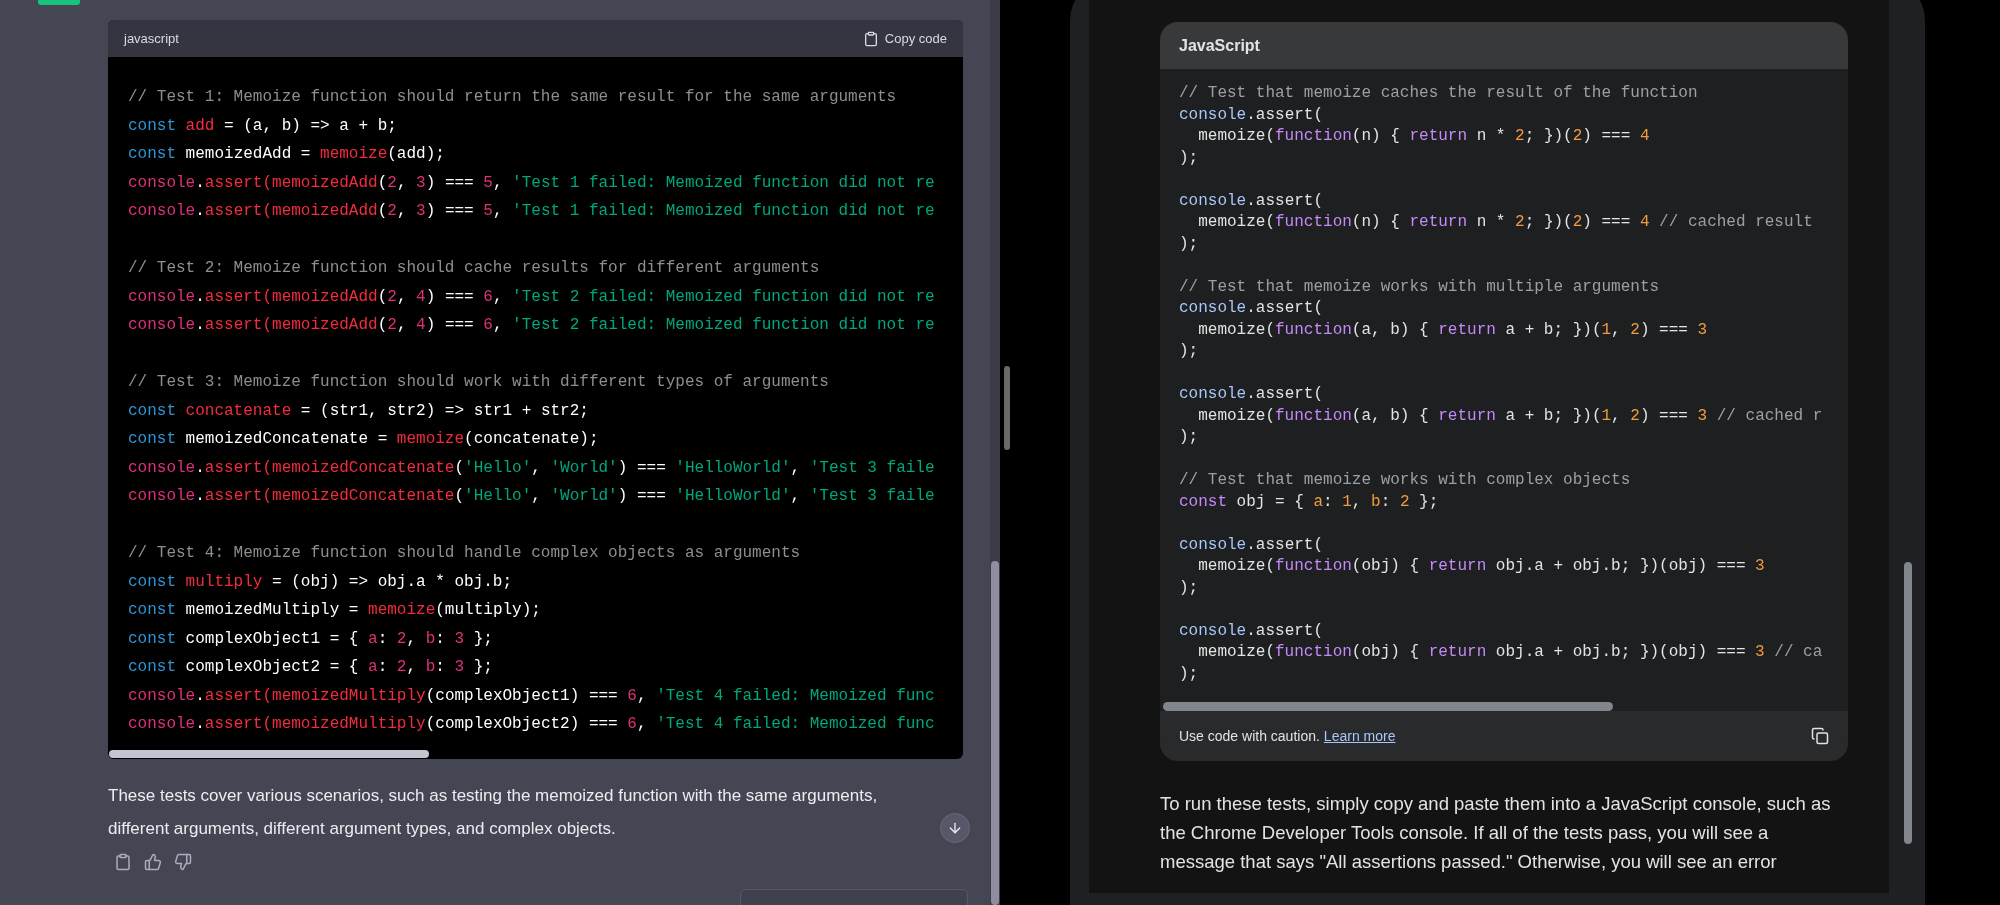  What do you see at coordinates (474, 268) in the screenshot?
I see `code-line: // Test 2: Memoize function should cache results for different arguments` at bounding box center [474, 268].